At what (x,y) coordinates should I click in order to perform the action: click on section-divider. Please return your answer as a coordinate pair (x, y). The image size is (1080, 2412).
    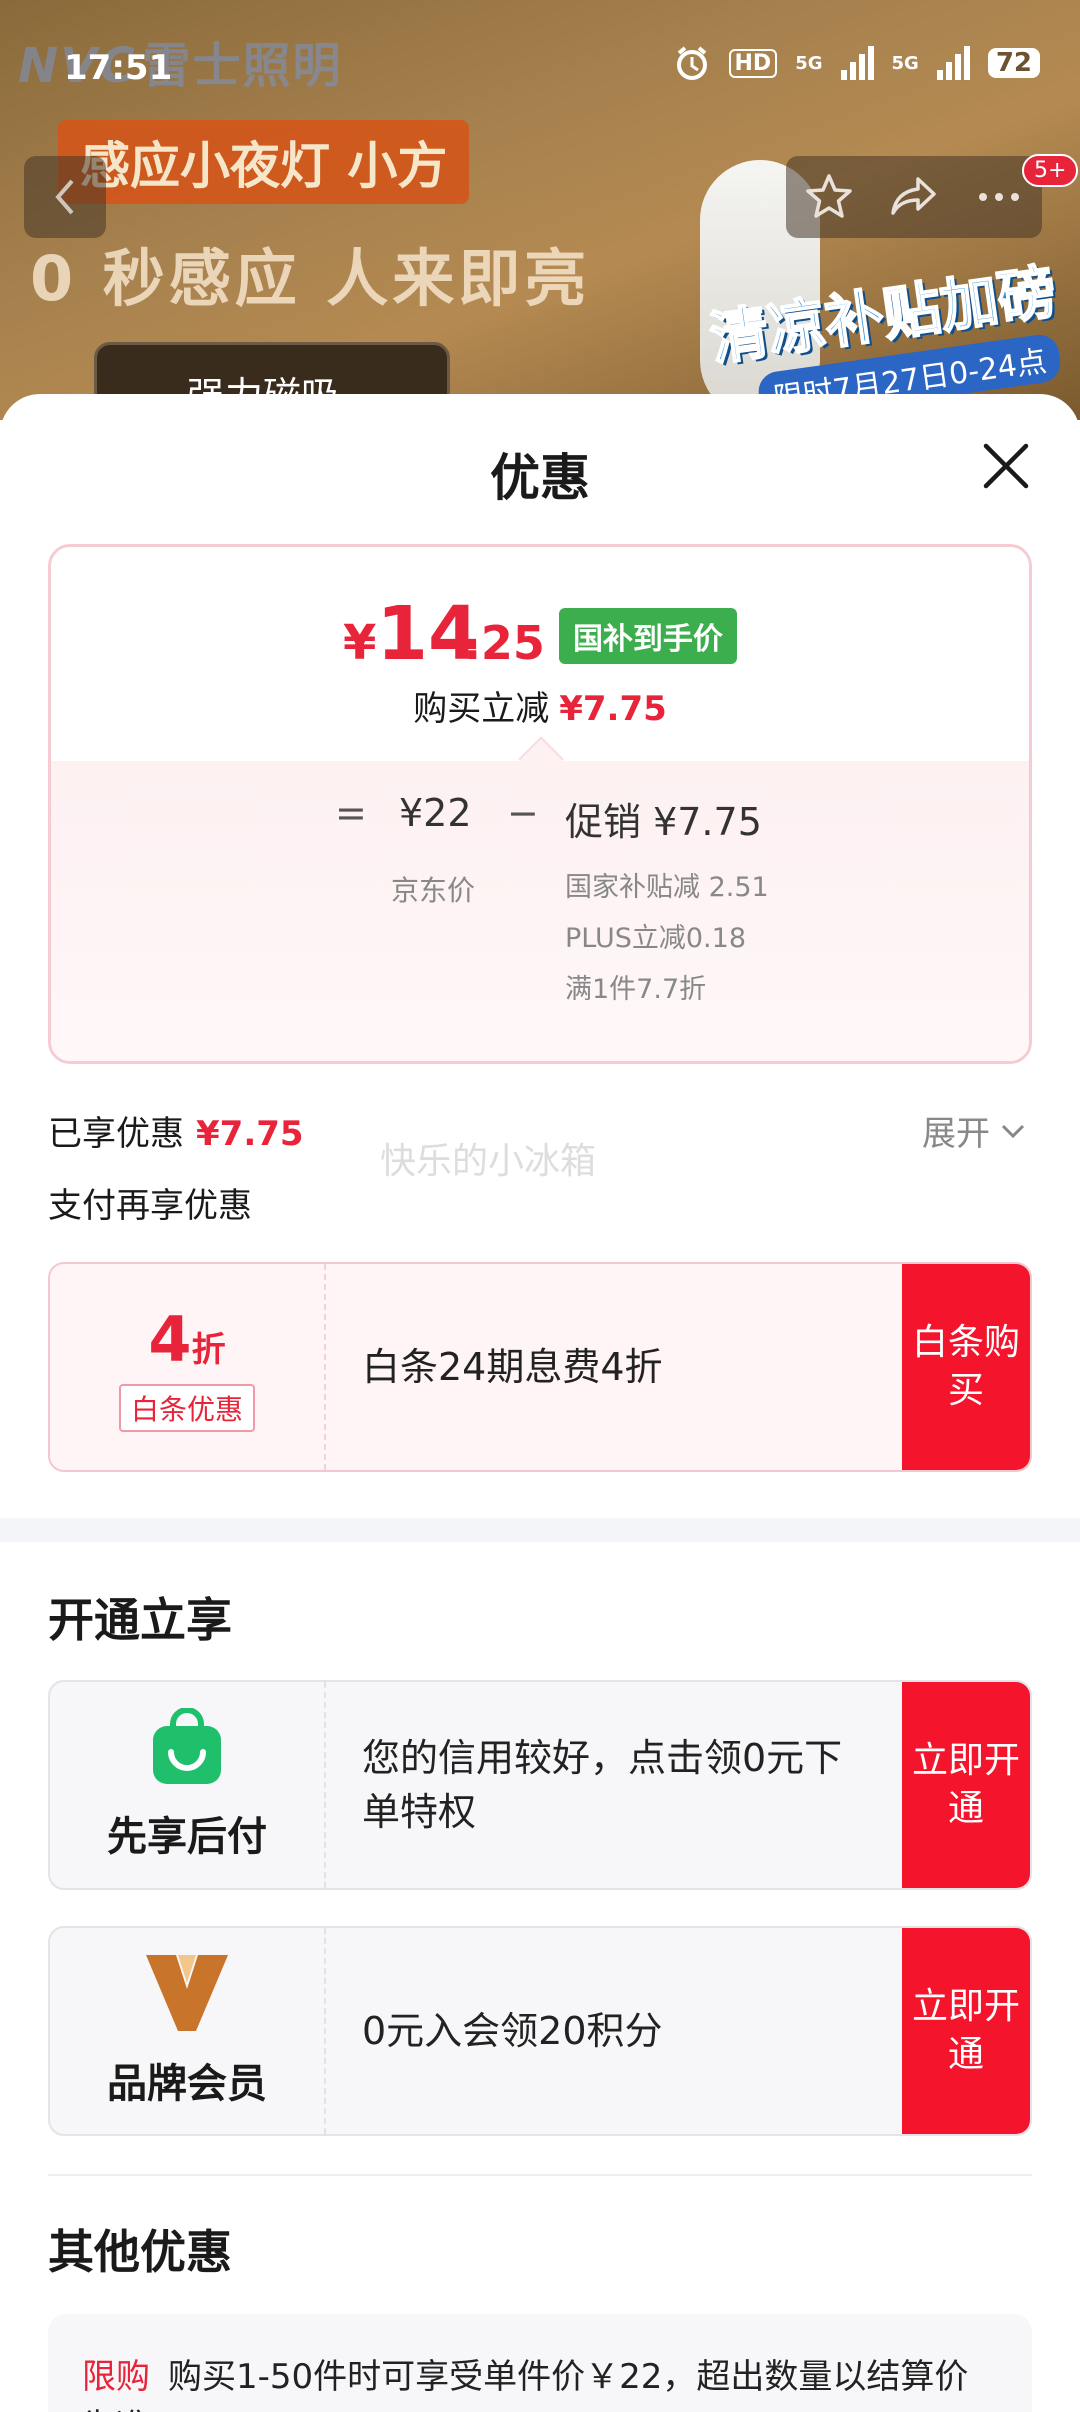
    Looking at the image, I should click on (540, 1530).